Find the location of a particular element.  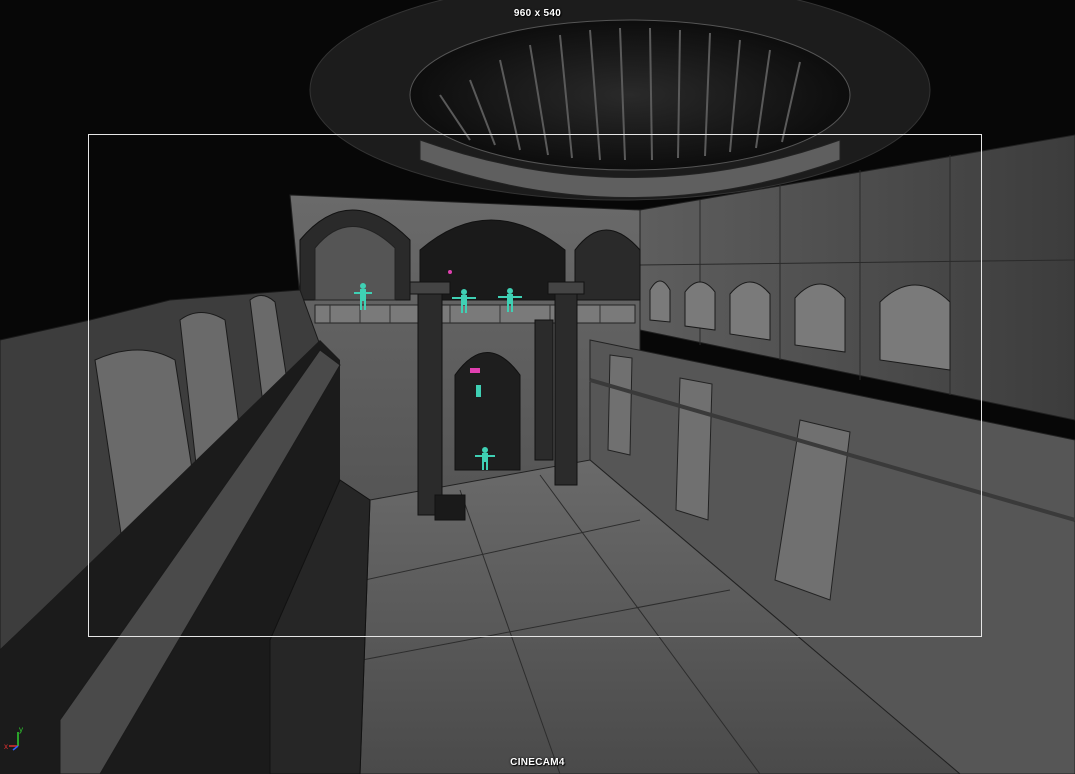

axis-x-label: x is located at coordinates (6, 746).